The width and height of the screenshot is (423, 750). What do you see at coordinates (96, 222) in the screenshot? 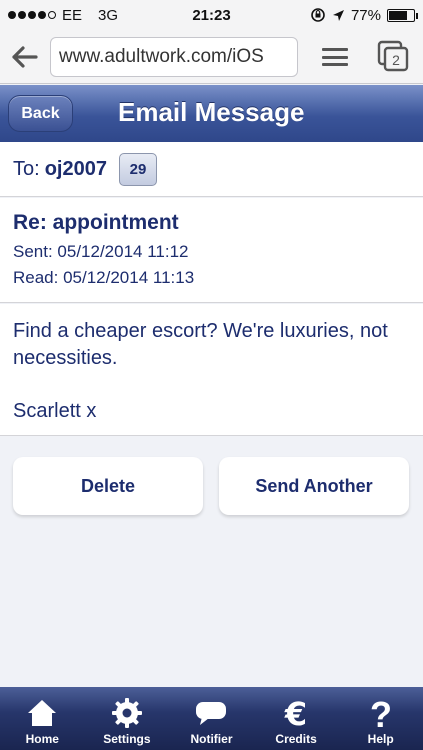
I see `message-subject: Re: appointment` at bounding box center [96, 222].